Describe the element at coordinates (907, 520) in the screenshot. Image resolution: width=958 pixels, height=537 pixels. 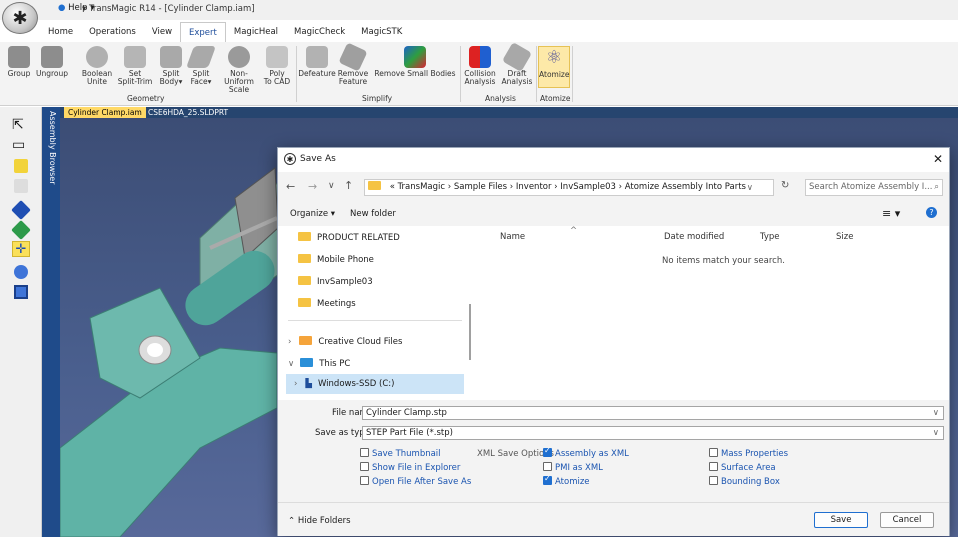
I see `cancel-button: Cancel` at that location.